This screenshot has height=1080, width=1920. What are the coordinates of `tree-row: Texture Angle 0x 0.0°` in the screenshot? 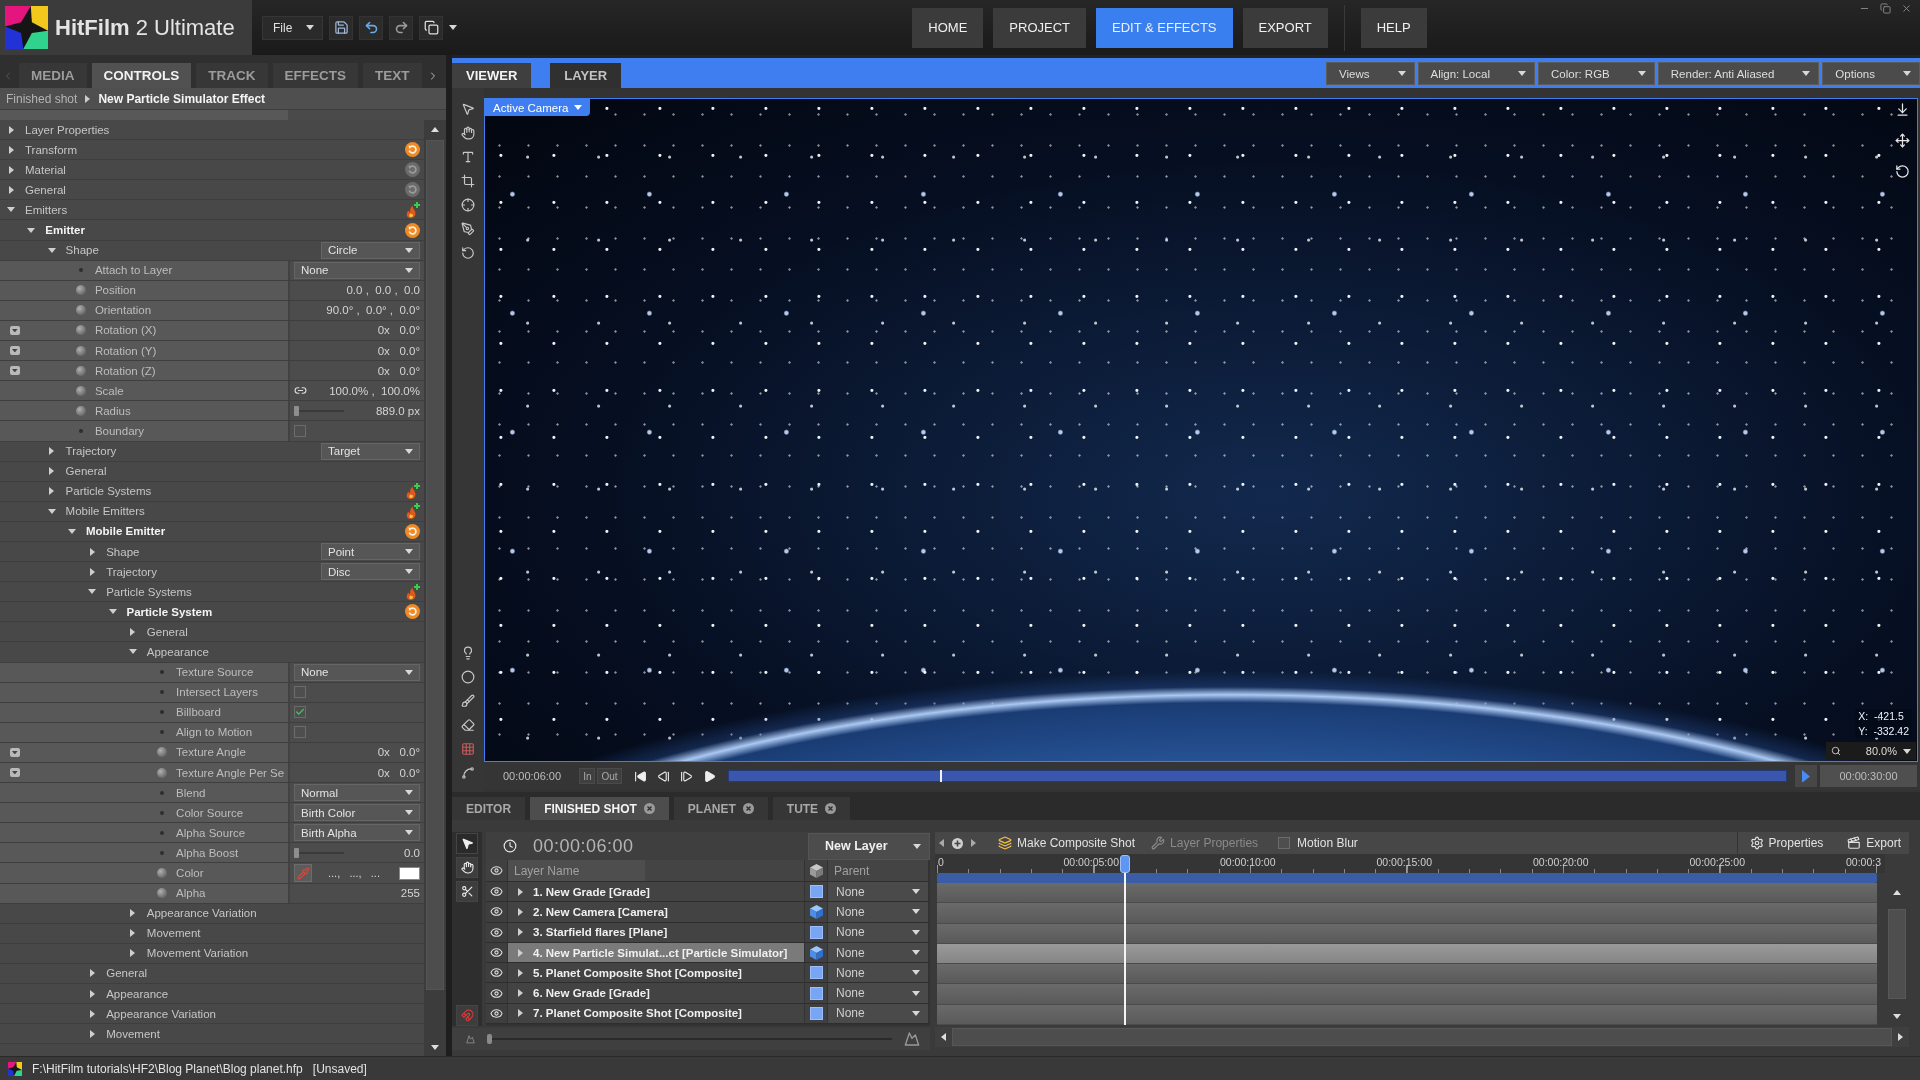 It's located at (212, 752).